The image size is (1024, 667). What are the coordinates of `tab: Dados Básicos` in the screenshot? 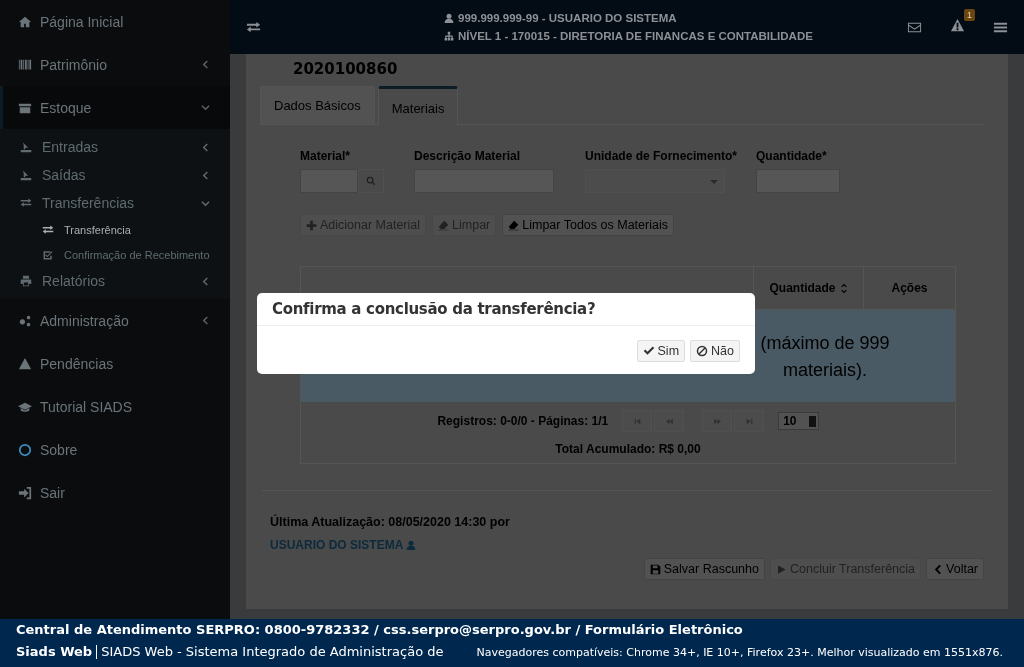 It's located at (317, 105).